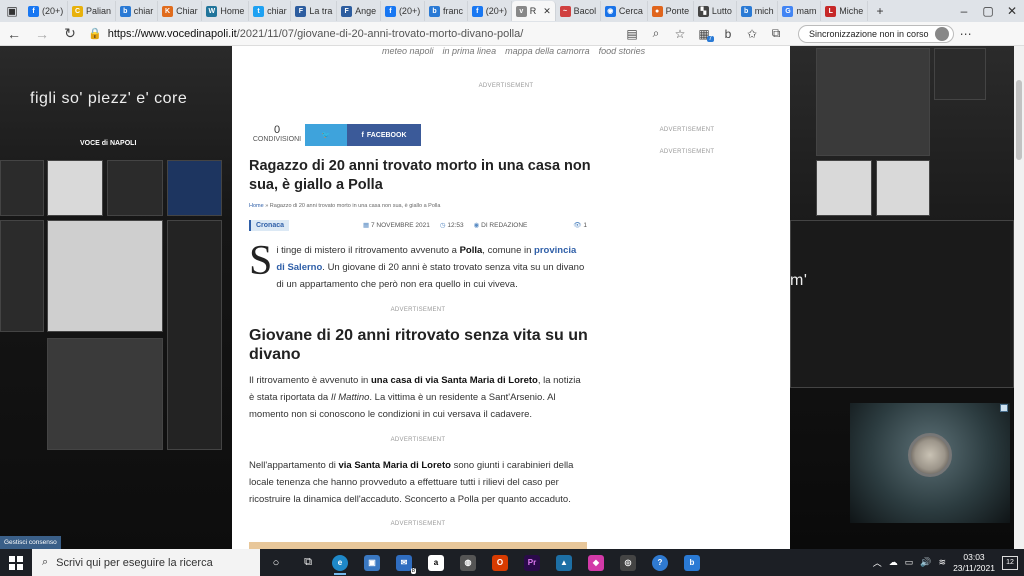  I want to click on c-icon: C, so click(78, 11).